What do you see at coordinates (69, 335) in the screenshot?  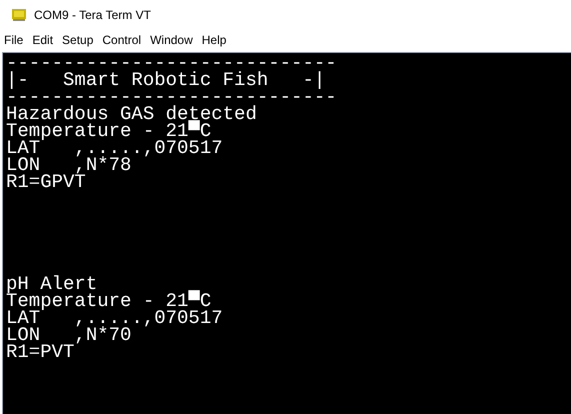 I see `terminal-line: LON ,N*70` at bounding box center [69, 335].